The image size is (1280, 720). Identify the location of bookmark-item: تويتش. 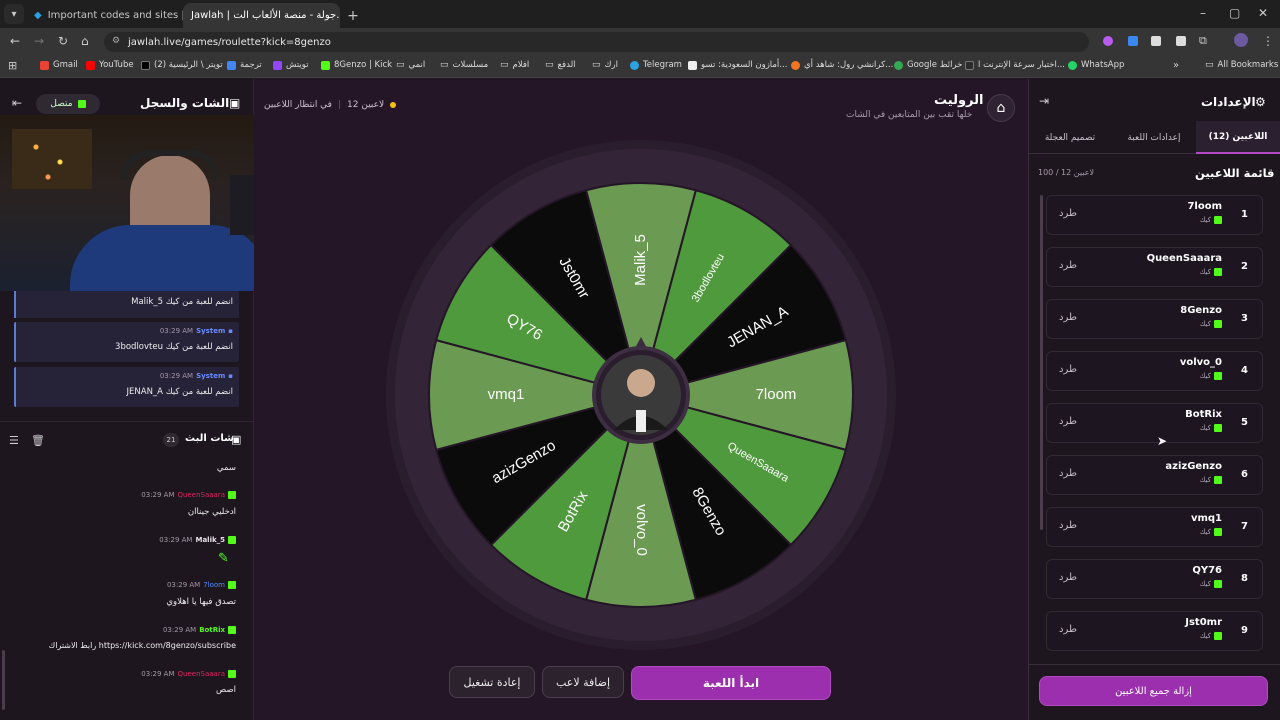
(291, 65).